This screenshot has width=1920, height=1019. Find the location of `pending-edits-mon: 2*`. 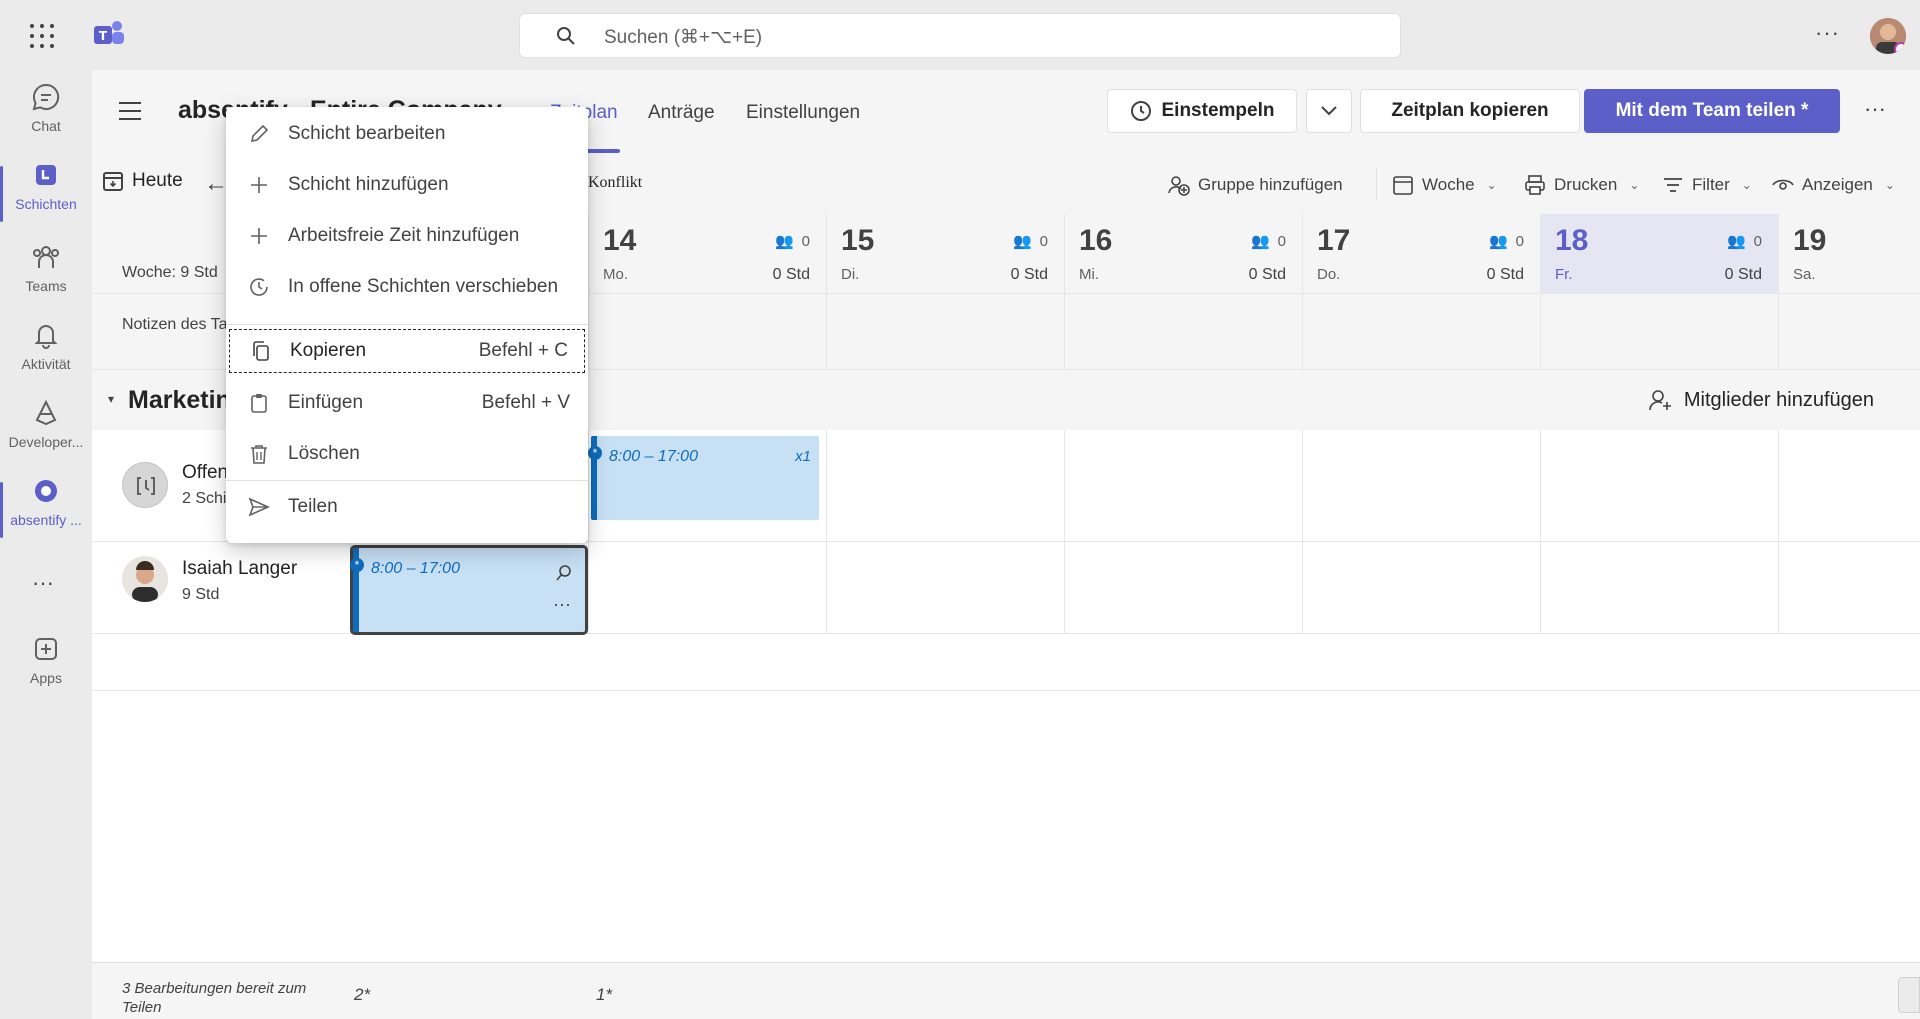

pending-edits-mon: 2* is located at coordinates (362, 994).